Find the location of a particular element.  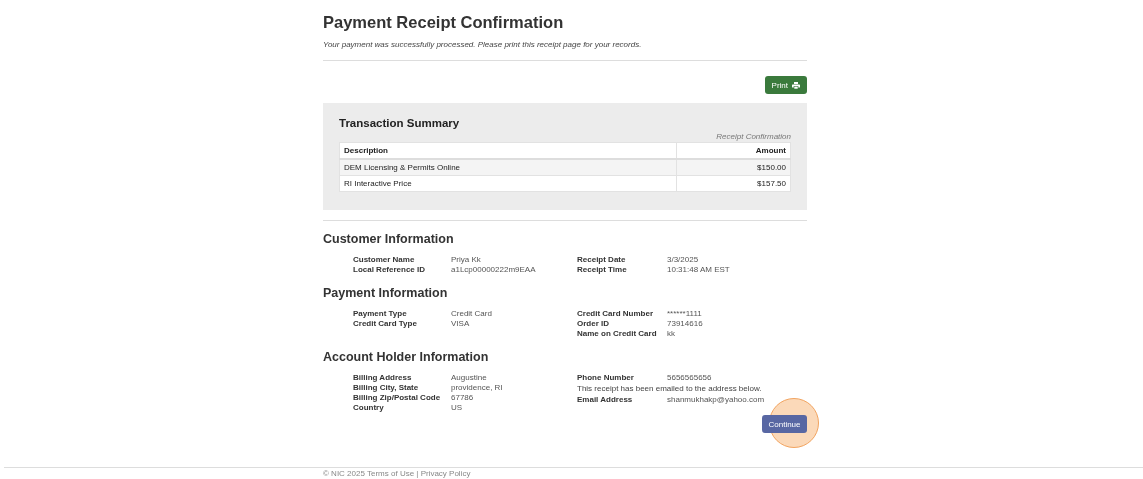

field-value: Augustine is located at coordinates (469, 378).